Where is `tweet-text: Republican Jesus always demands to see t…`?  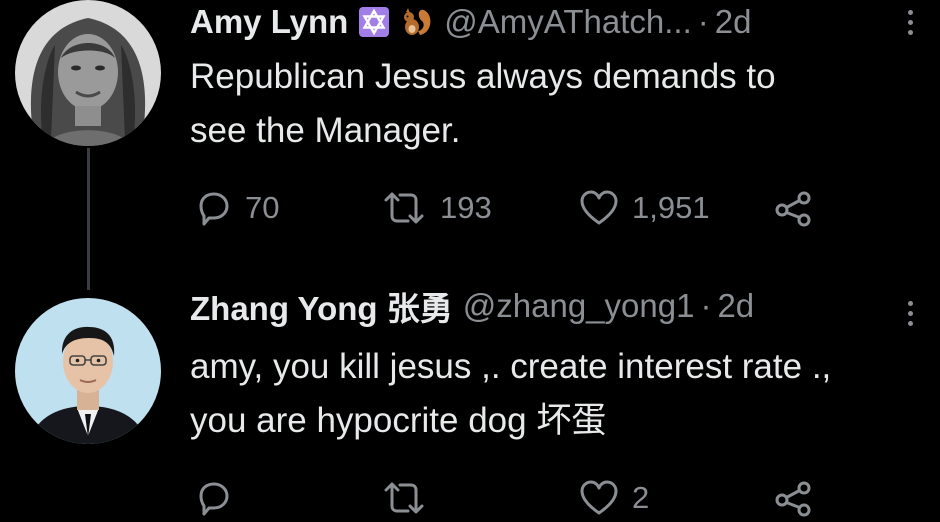 tweet-text: Republican Jesus always demands to see t… is located at coordinates (483, 103).